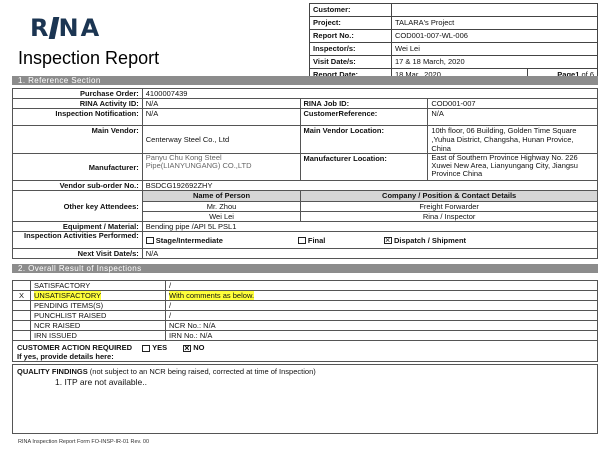  I want to click on result-row: X UNSATISFACTORY With comments as below., so click(305, 295).